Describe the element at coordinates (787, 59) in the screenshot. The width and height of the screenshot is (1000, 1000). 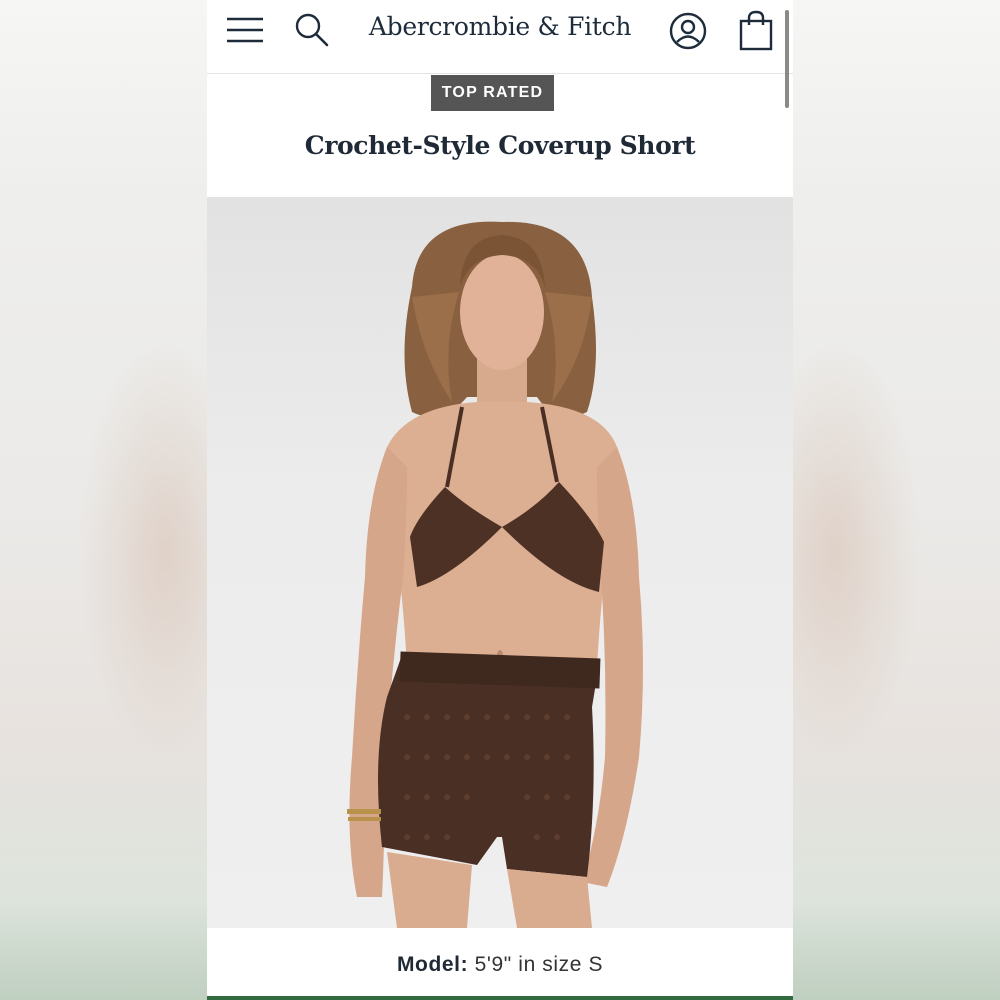
I see `scrollbar` at that location.